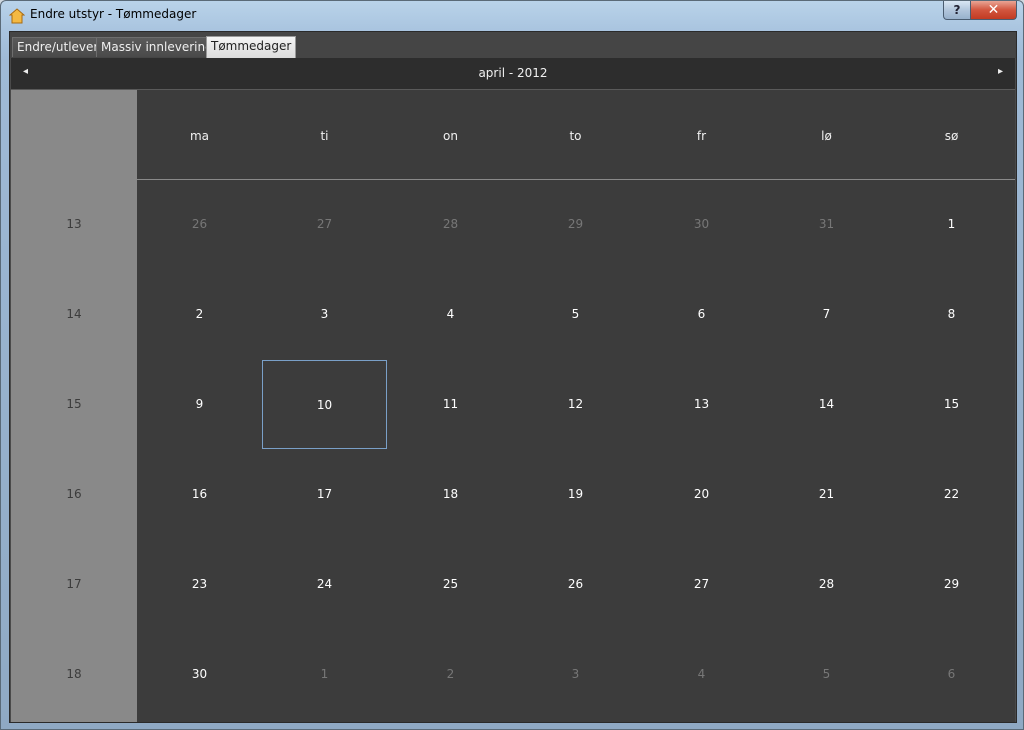 The width and height of the screenshot is (1024, 730). I want to click on week-number: 13, so click(74, 224).